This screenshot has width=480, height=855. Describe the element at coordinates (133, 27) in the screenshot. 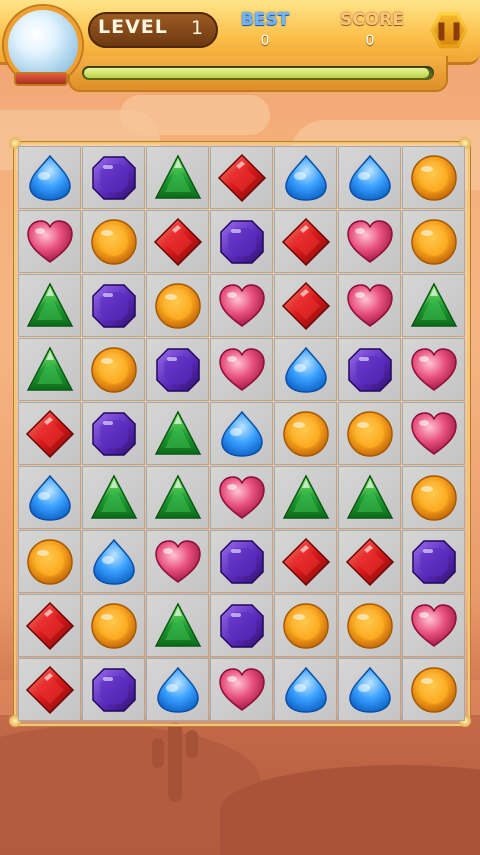

I see `level-label: LEVEL` at that location.